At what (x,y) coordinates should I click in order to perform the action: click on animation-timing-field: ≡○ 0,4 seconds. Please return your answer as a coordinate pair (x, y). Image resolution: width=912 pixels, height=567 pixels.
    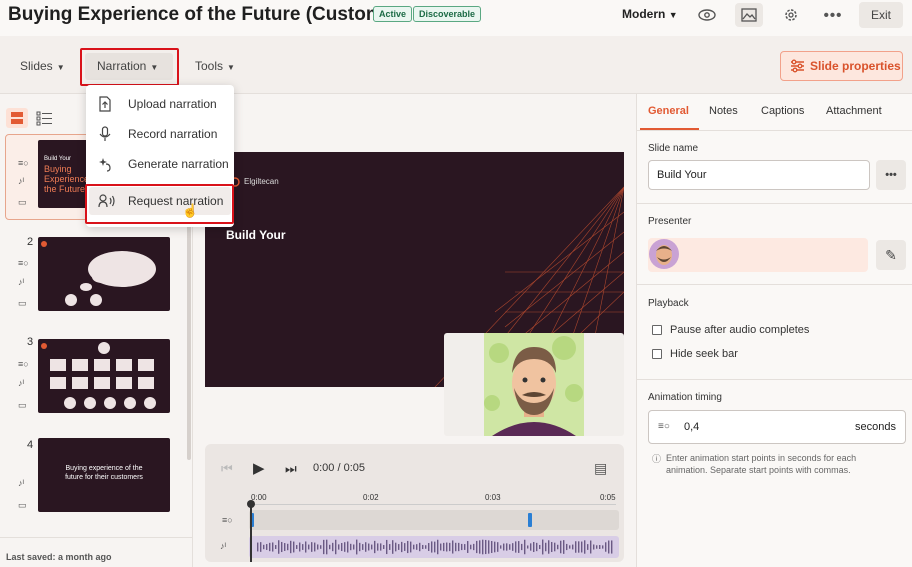
    Looking at the image, I should click on (777, 427).